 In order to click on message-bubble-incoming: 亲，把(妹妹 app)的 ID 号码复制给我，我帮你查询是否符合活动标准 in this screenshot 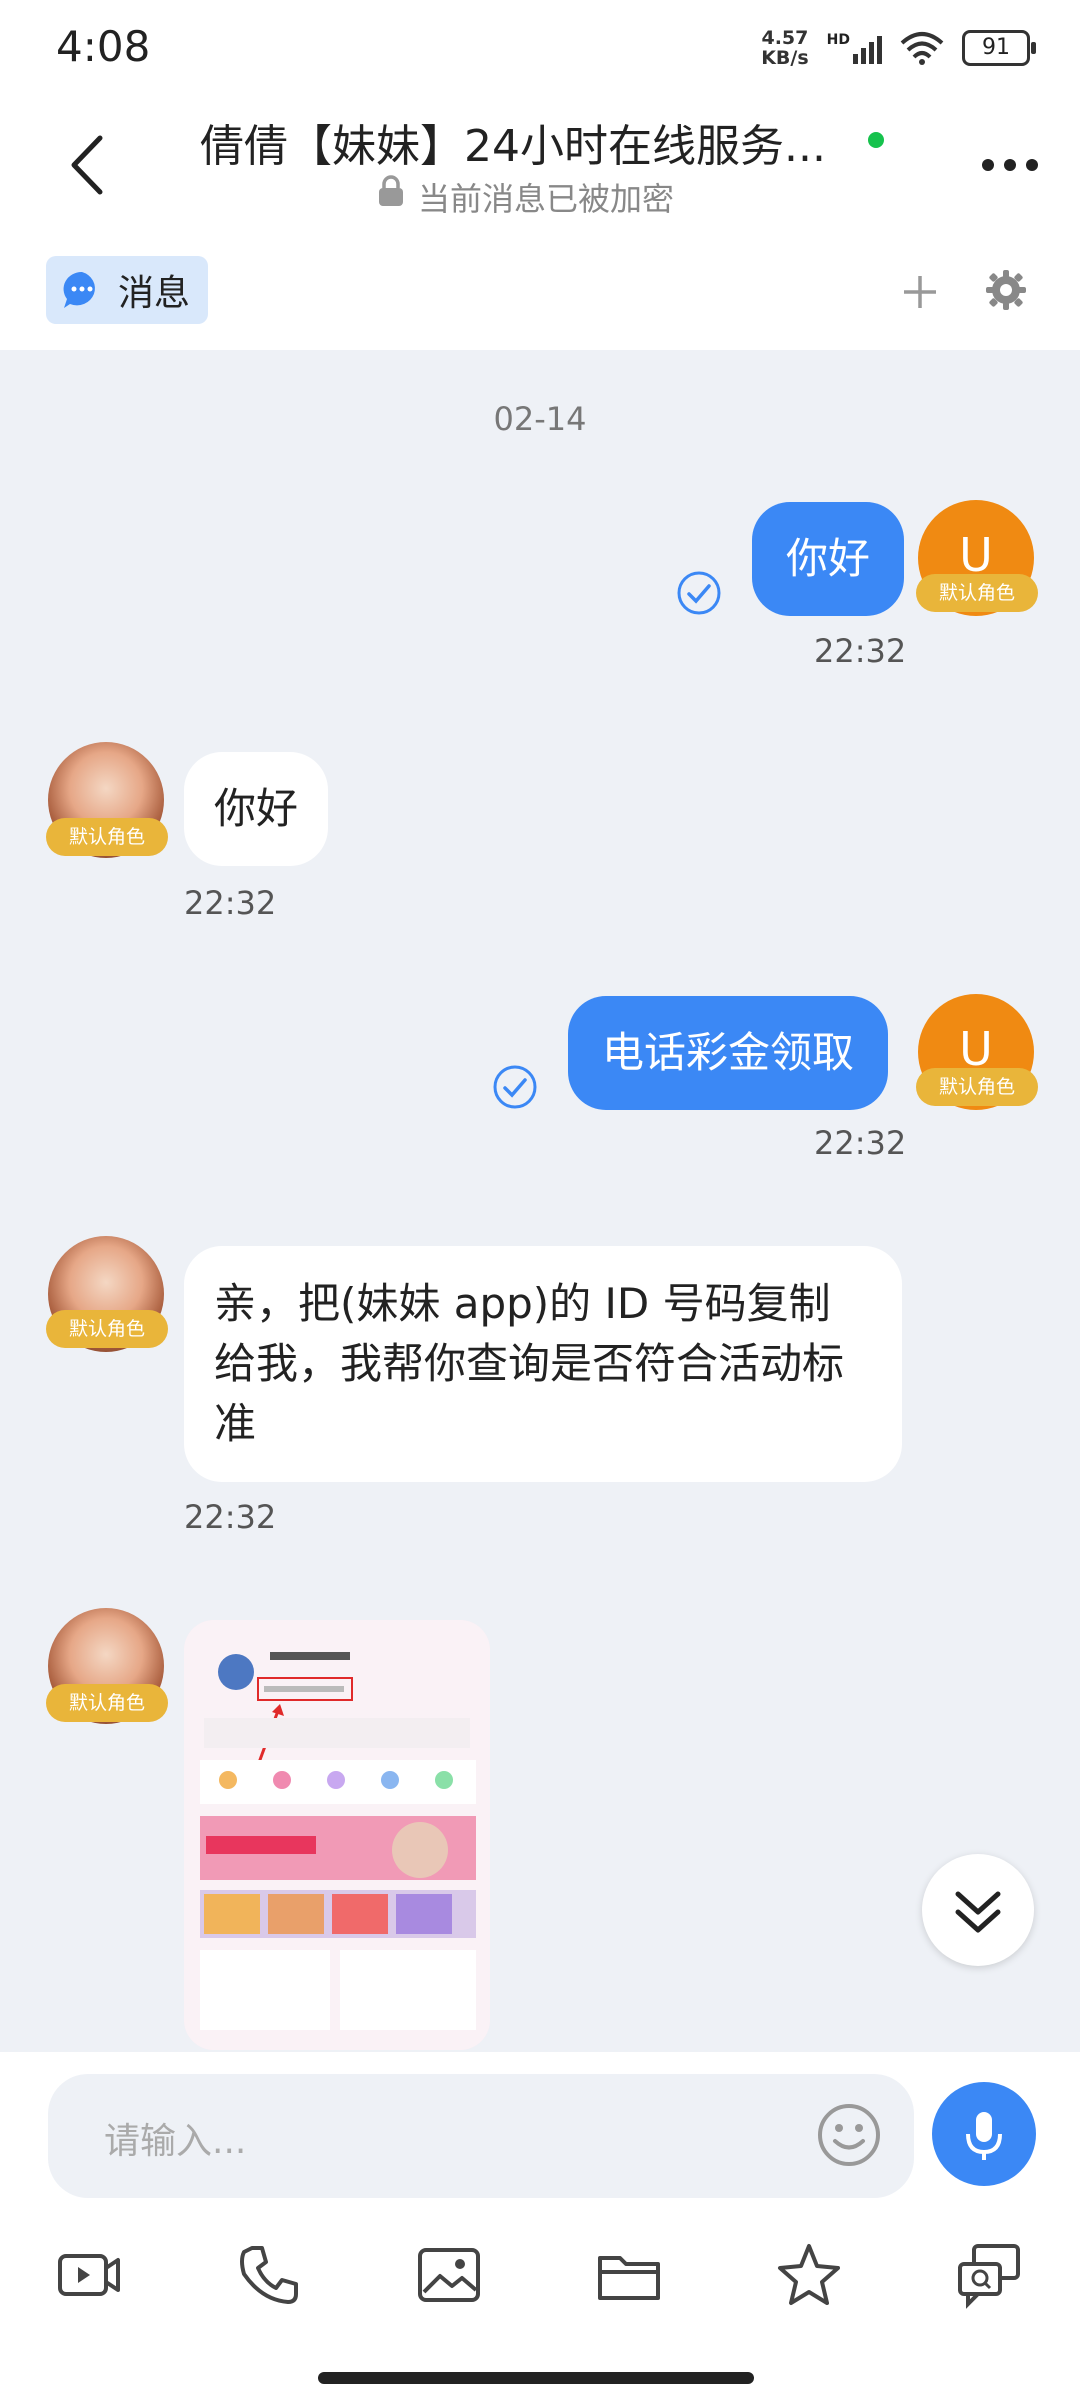, I will do `click(543, 1364)`.